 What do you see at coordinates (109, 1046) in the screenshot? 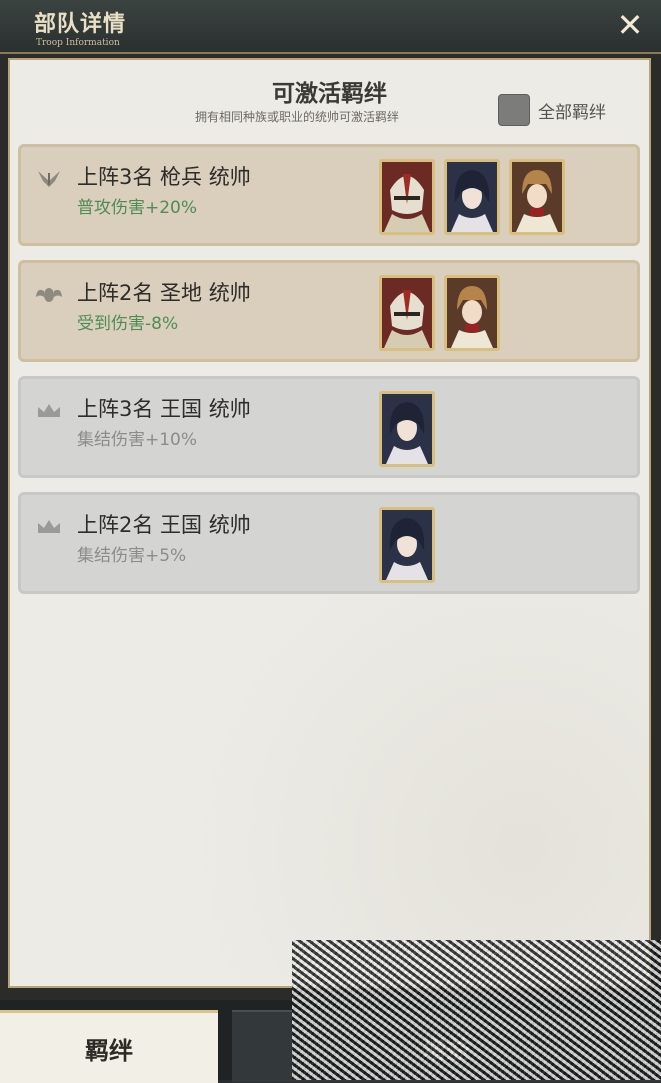
I see `tab-bonds: 羁绊` at bounding box center [109, 1046].